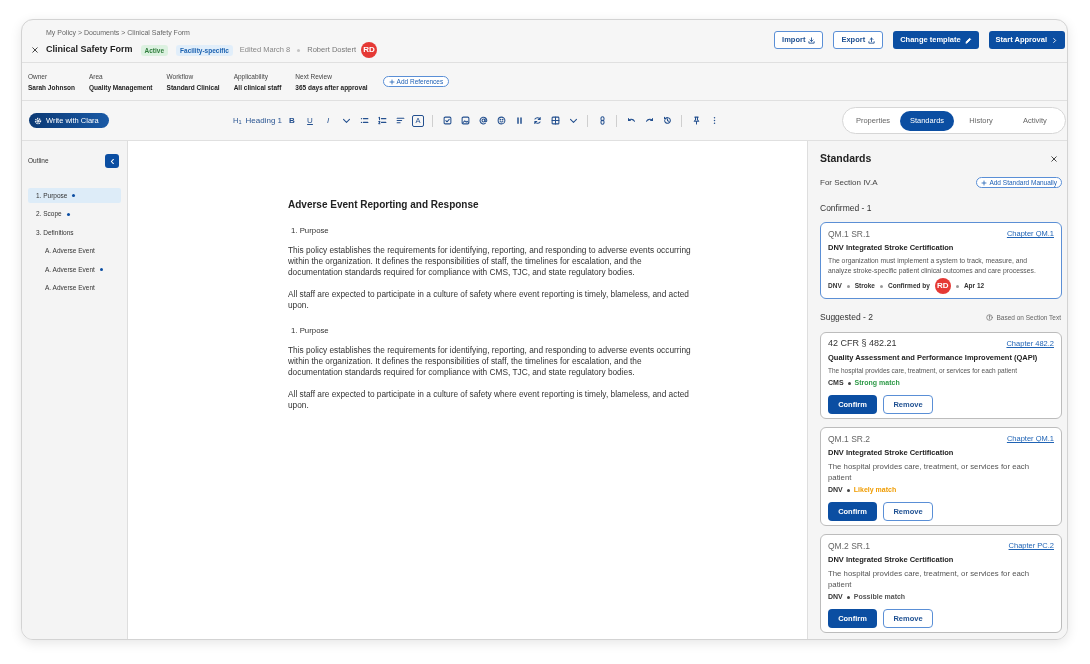  I want to click on at-sign-icon, so click(483, 120).